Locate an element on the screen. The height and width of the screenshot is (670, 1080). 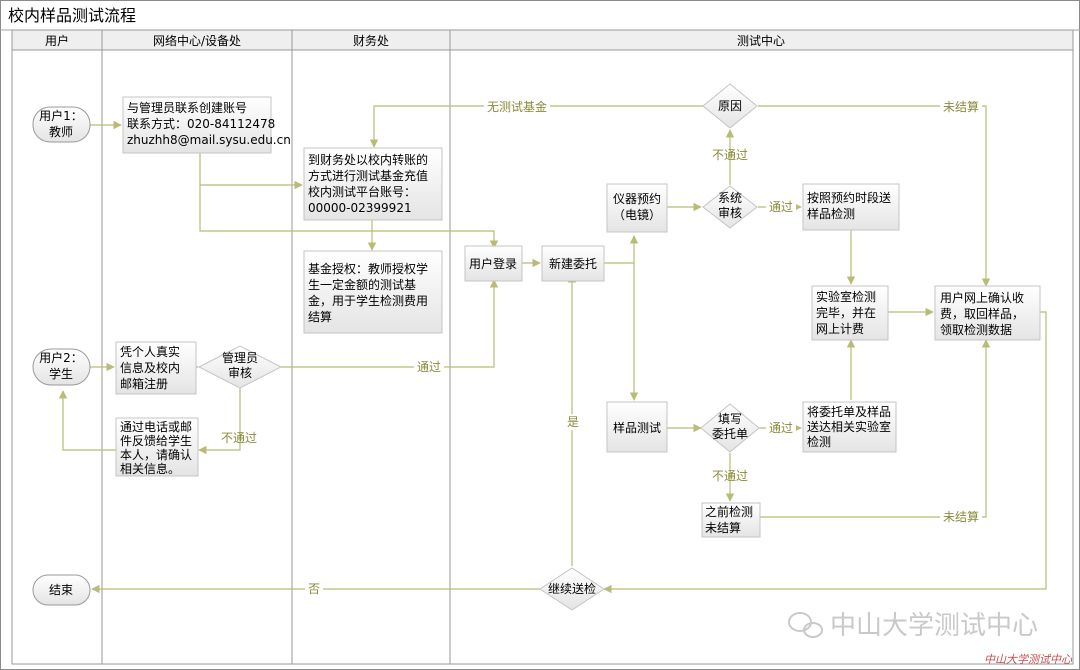
edge-label-unsettled-top: 未结算 is located at coordinates (961, 106).